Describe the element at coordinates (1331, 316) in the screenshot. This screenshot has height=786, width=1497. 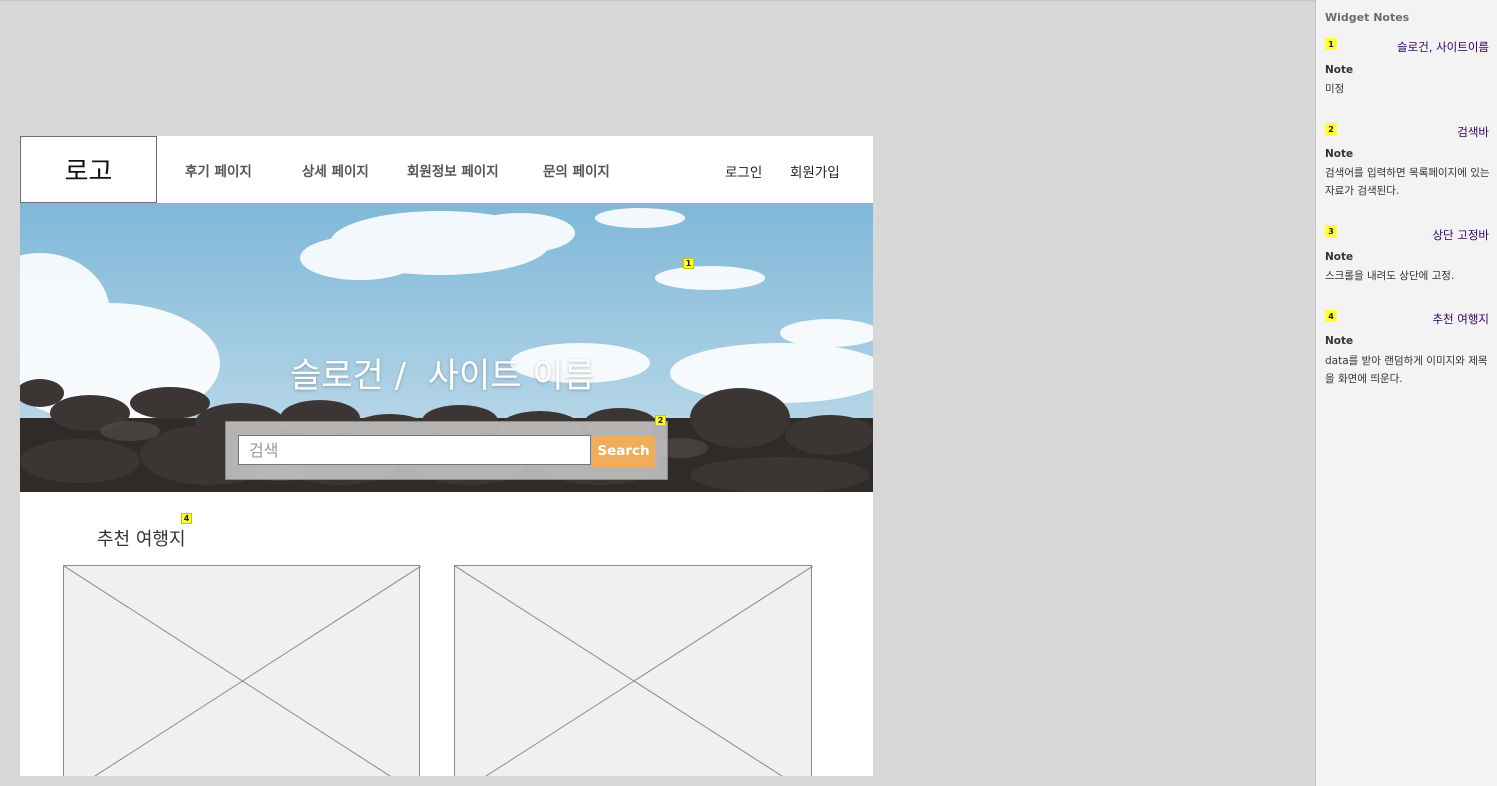
I see `note-number: 4` at that location.